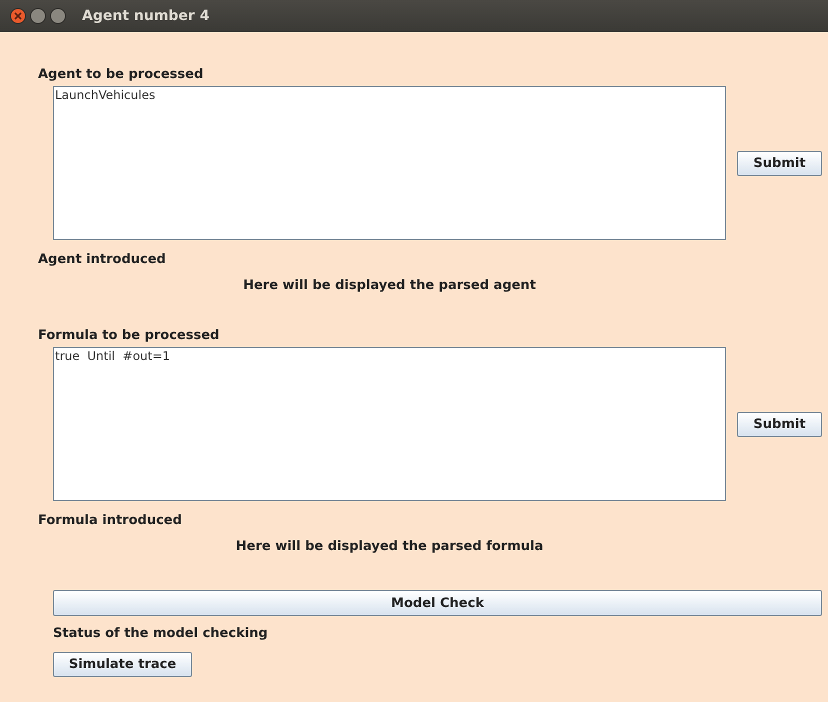 The height and width of the screenshot is (702, 828). I want to click on result-text: Here will be displayed the parsed agent, so click(389, 285).